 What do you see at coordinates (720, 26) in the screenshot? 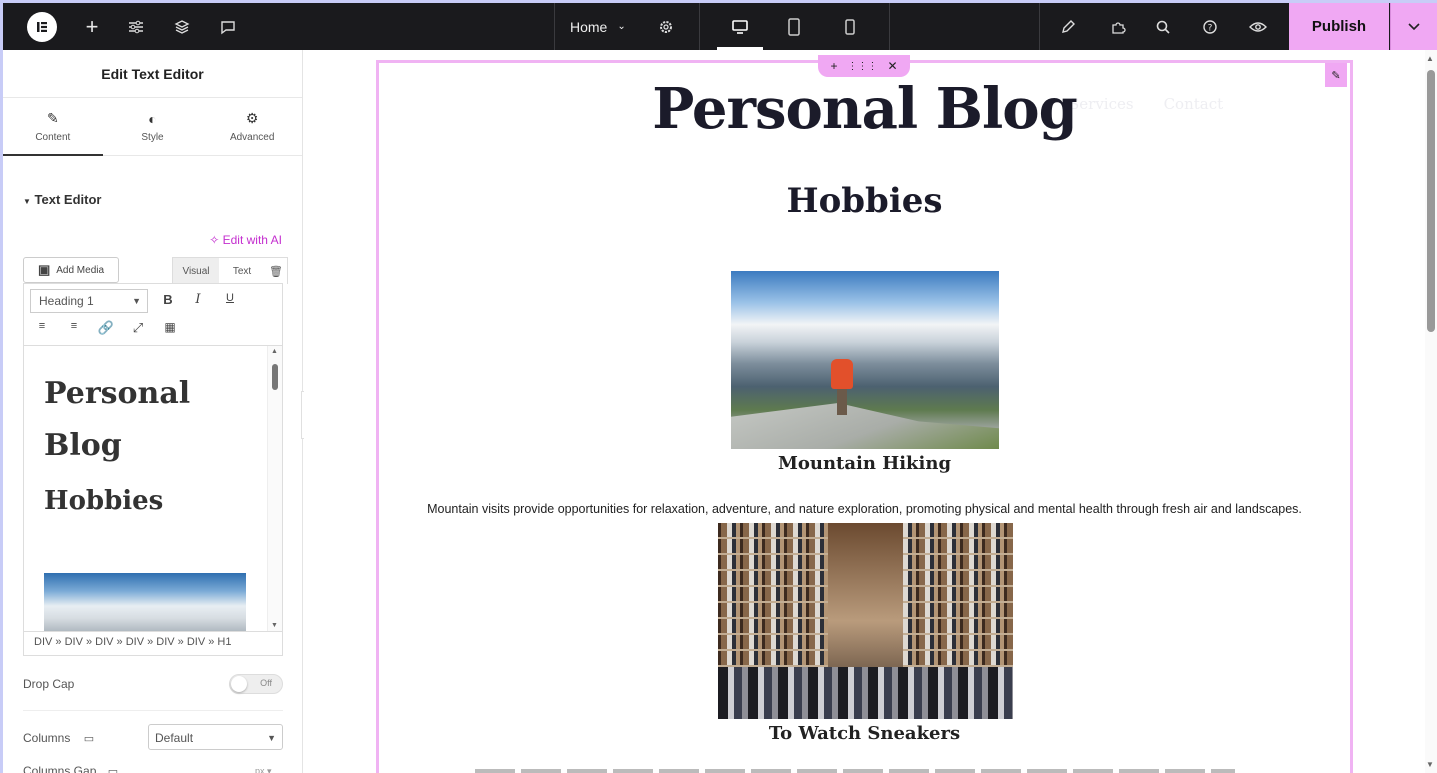
I see `top-bar: + Home ⌄ ? Publish` at bounding box center [720, 26].